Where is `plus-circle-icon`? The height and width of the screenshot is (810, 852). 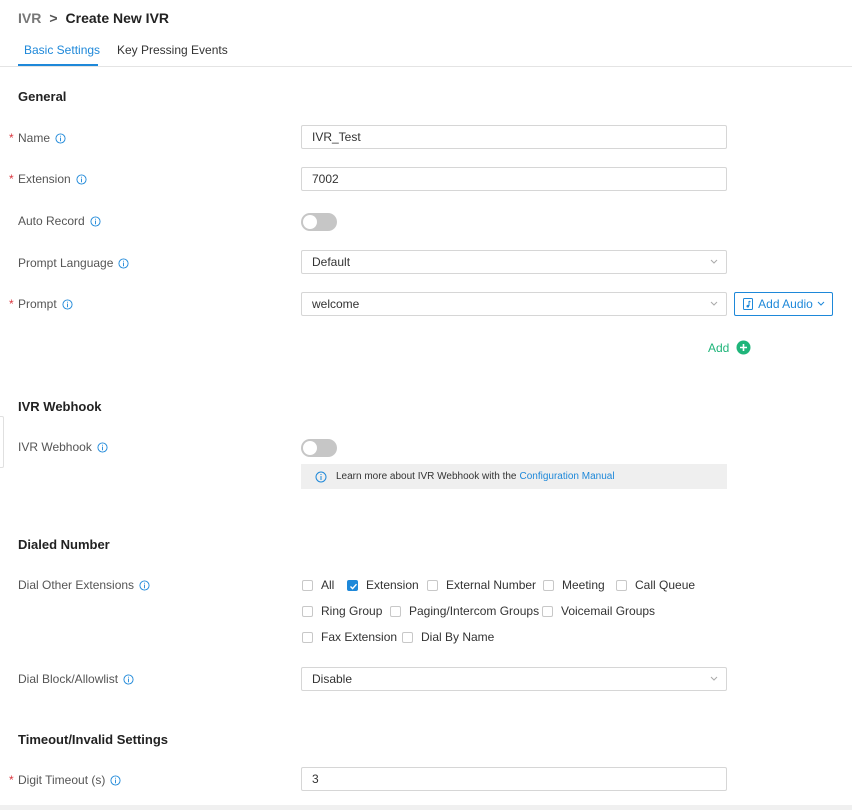 plus-circle-icon is located at coordinates (743, 347).